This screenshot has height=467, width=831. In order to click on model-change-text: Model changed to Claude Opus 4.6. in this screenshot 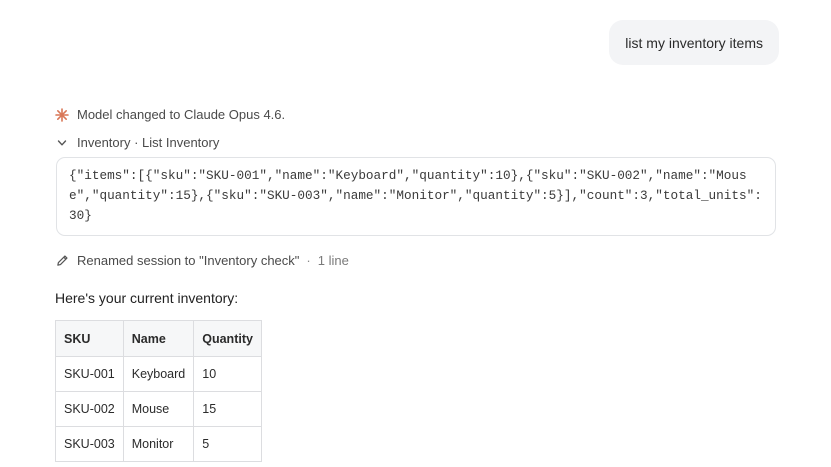, I will do `click(181, 114)`.